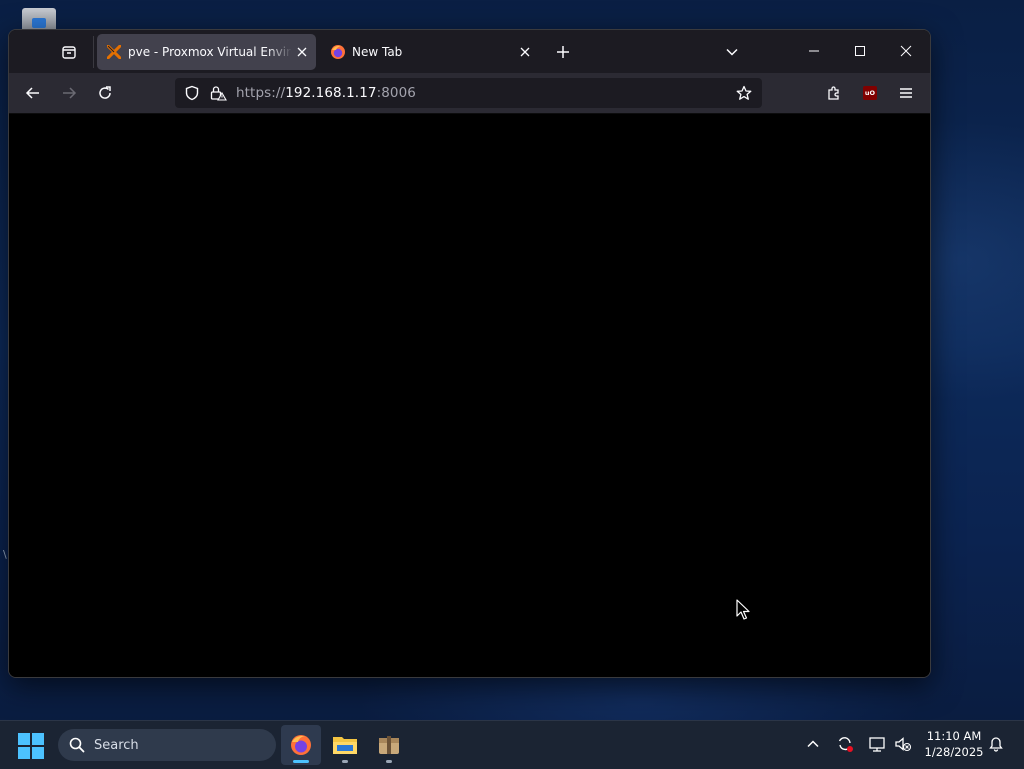 The width and height of the screenshot is (1024, 769). What do you see at coordinates (743, 609) in the screenshot?
I see `mouse-cursor-icon` at bounding box center [743, 609].